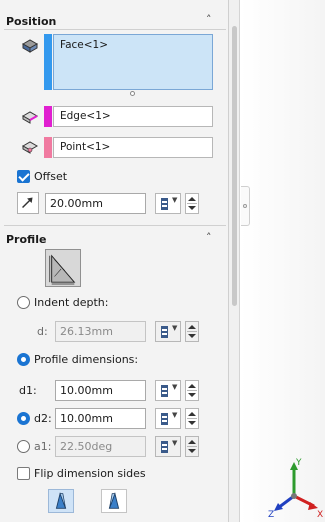 This screenshot has width=325, height=522. Describe the element at coordinates (100, 446) in the screenshot. I see `a1-input: 22.50deg` at that location.